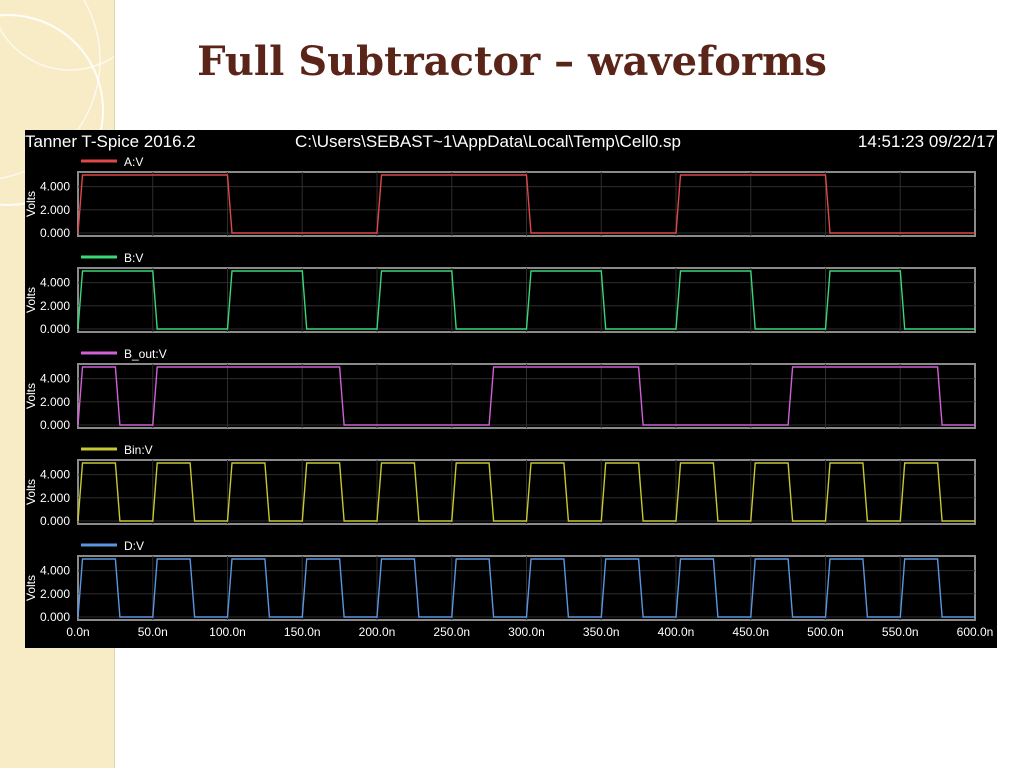 The height and width of the screenshot is (768, 1024). What do you see at coordinates (377, 632) in the screenshot?
I see `x-tick-label: 200.0n` at bounding box center [377, 632].